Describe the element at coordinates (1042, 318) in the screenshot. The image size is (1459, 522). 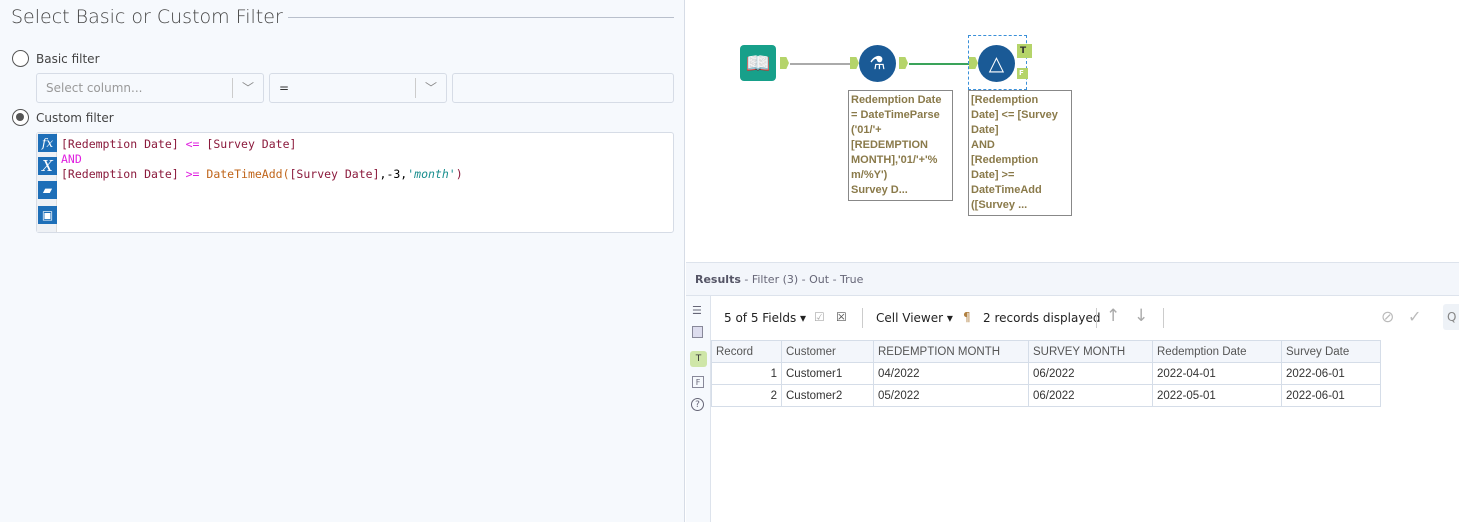
I see `records-count: 2 records displayed` at that location.